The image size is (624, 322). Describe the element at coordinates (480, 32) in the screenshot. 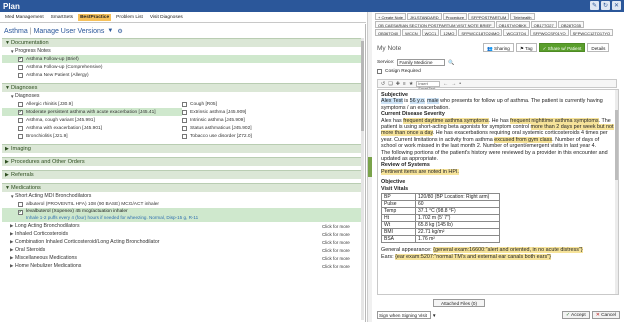

I see `note-chip: SFPWCC18TO24MO` at that location.